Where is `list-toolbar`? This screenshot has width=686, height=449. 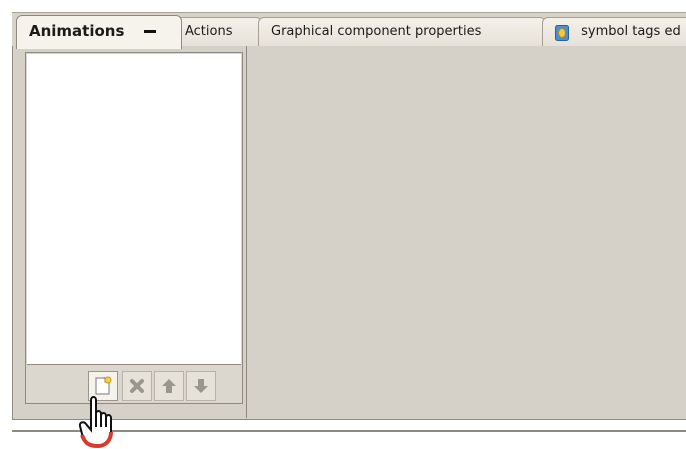 list-toolbar is located at coordinates (134, 384).